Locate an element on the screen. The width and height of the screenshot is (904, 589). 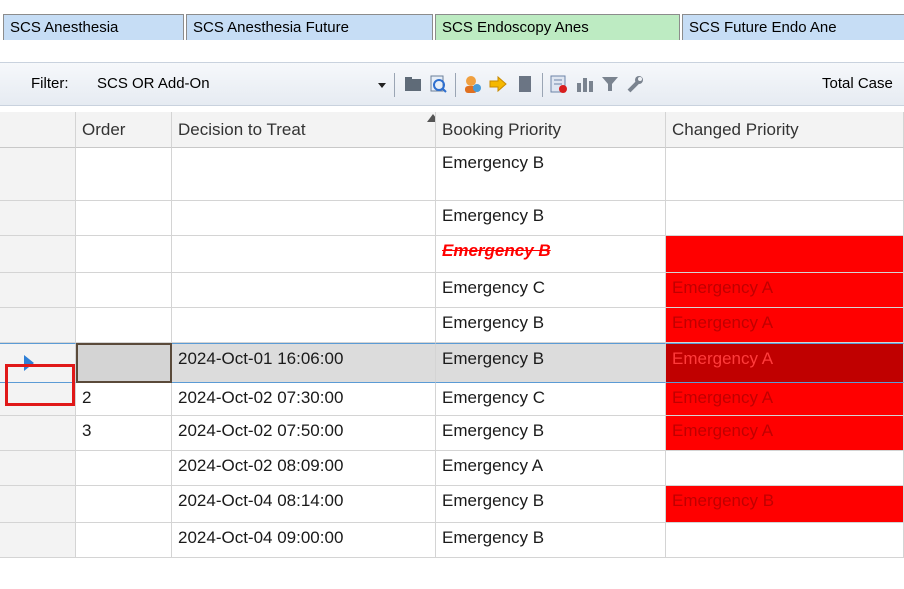
column-header-decision-to-treat: Decision to Treat is located at coordinates (304, 130).